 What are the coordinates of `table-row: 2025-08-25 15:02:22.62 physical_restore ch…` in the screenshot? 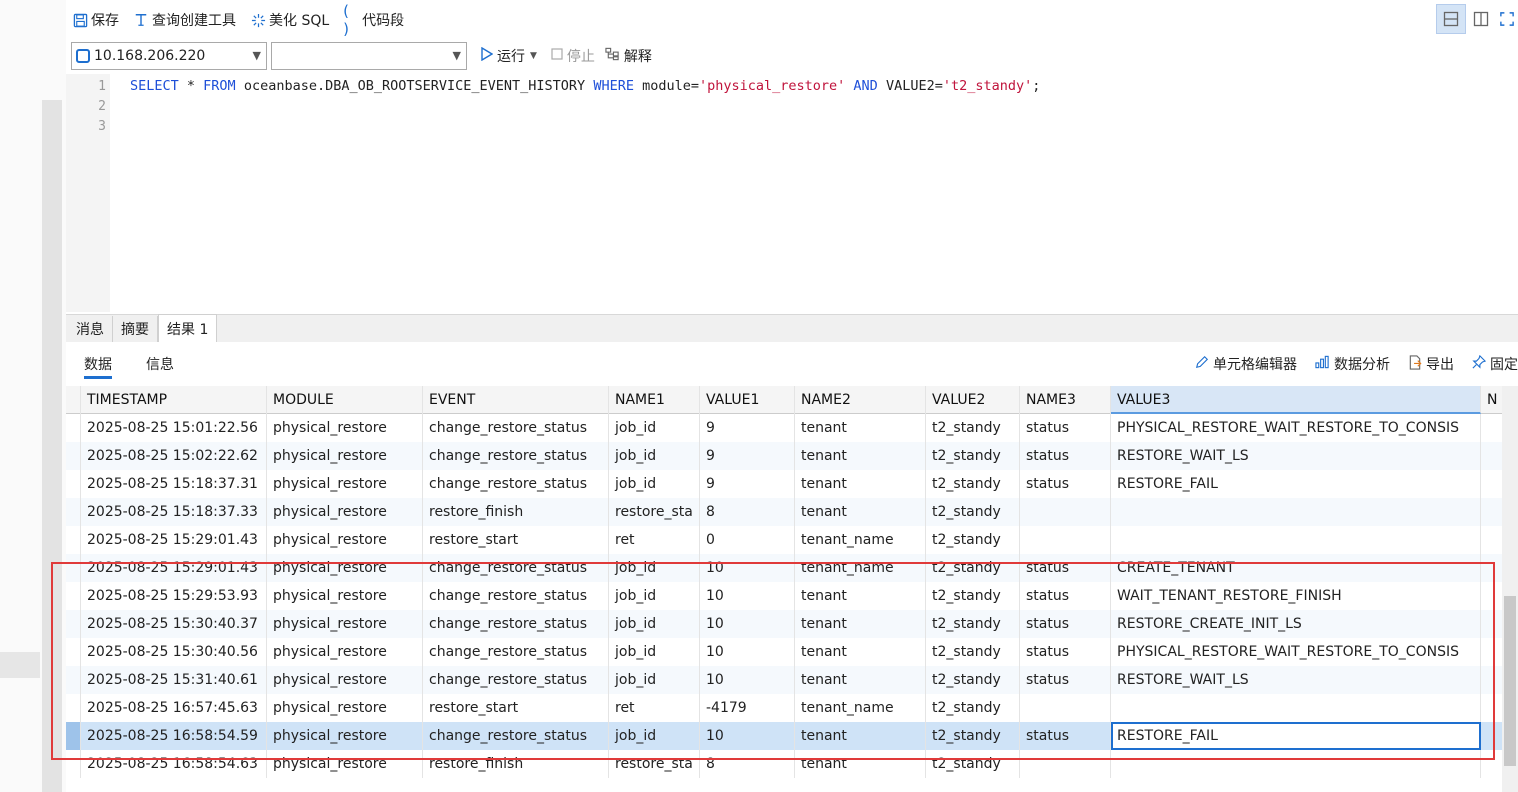 It's located at (784, 456).